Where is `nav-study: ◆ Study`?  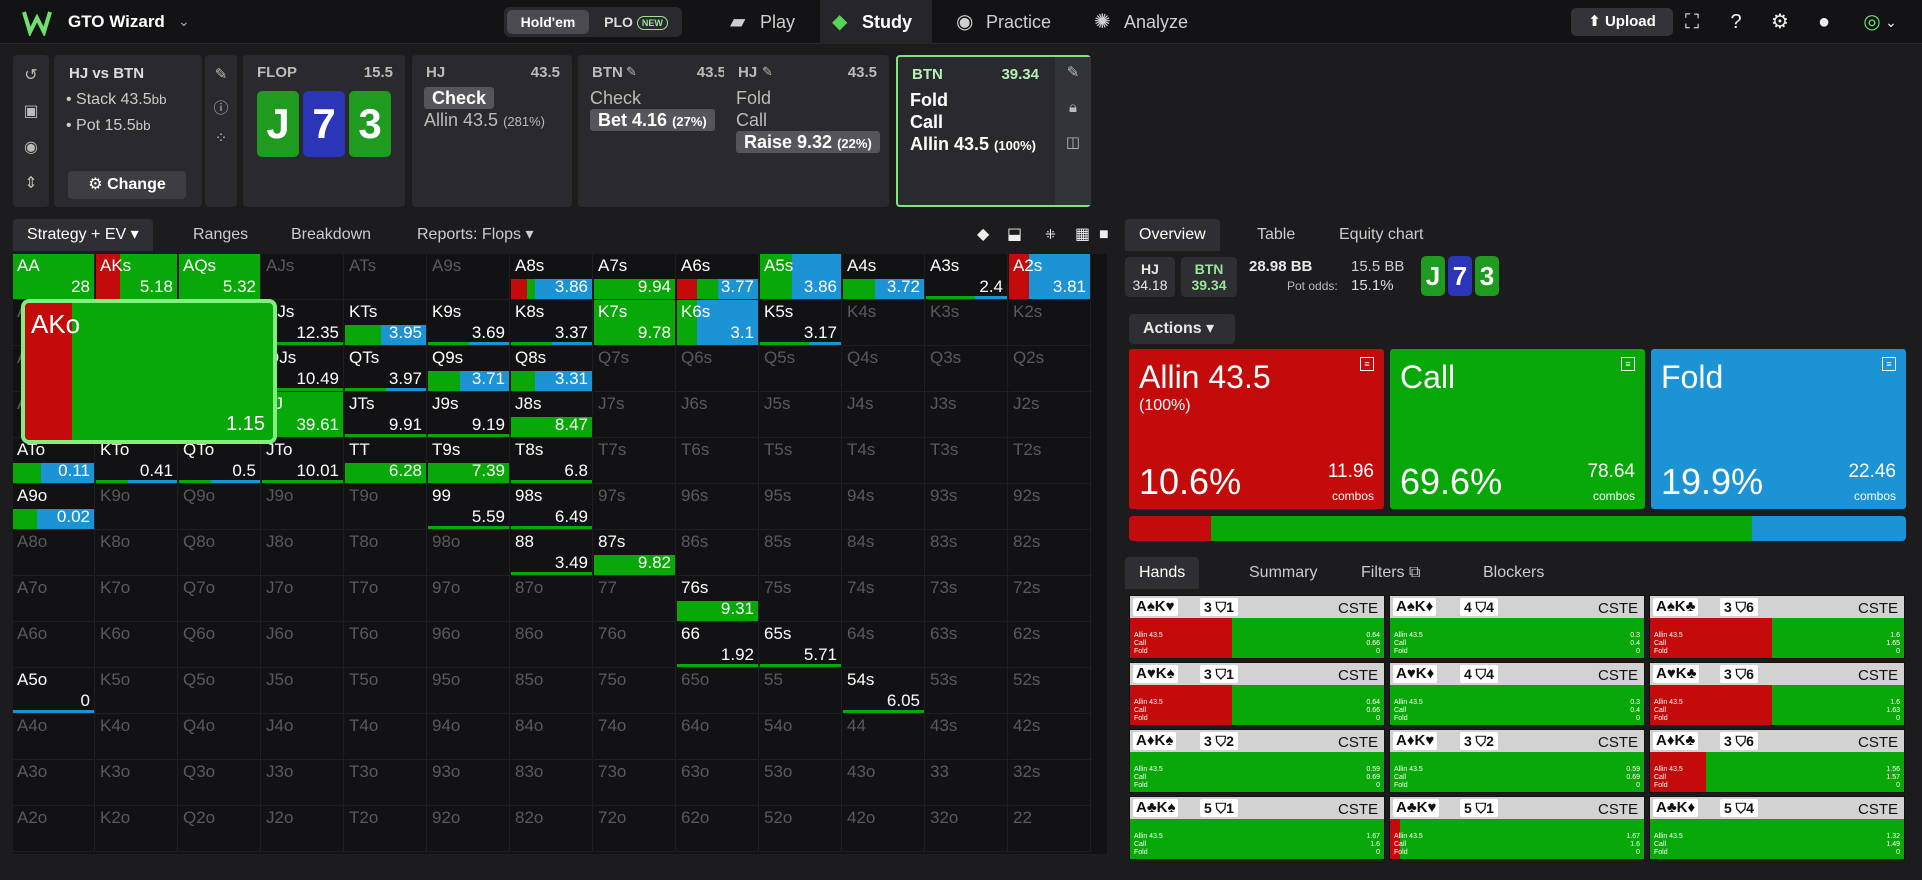 nav-study: ◆ Study is located at coordinates (876, 22).